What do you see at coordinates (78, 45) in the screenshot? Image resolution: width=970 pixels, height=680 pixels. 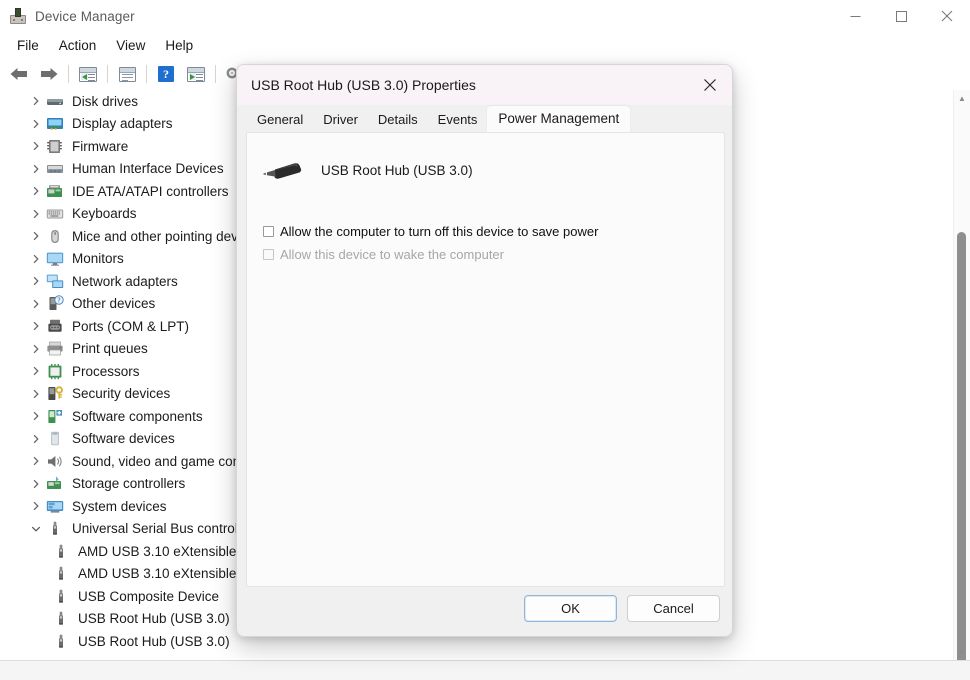 I see `menu-action: Action` at bounding box center [78, 45].